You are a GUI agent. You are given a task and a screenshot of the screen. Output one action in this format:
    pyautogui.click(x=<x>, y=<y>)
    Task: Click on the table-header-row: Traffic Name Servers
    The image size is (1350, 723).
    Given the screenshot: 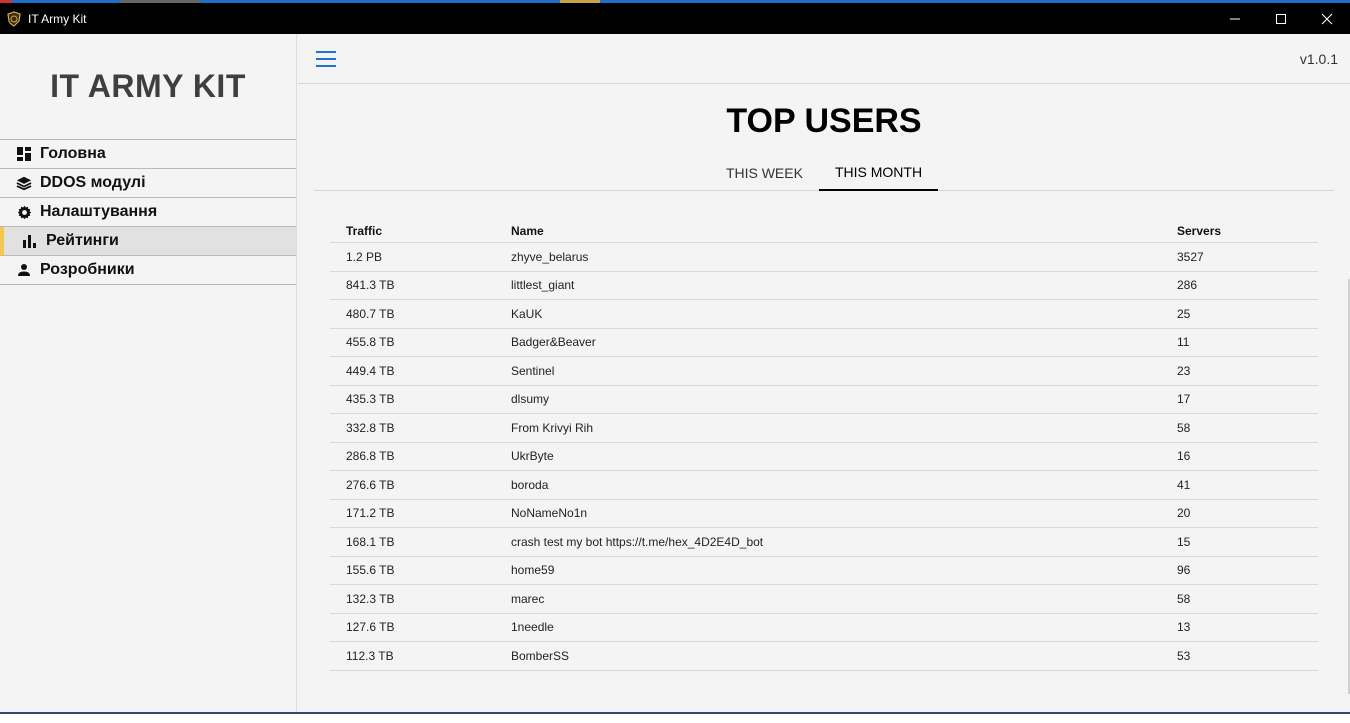 What is the action you would take?
    pyautogui.click(x=824, y=231)
    